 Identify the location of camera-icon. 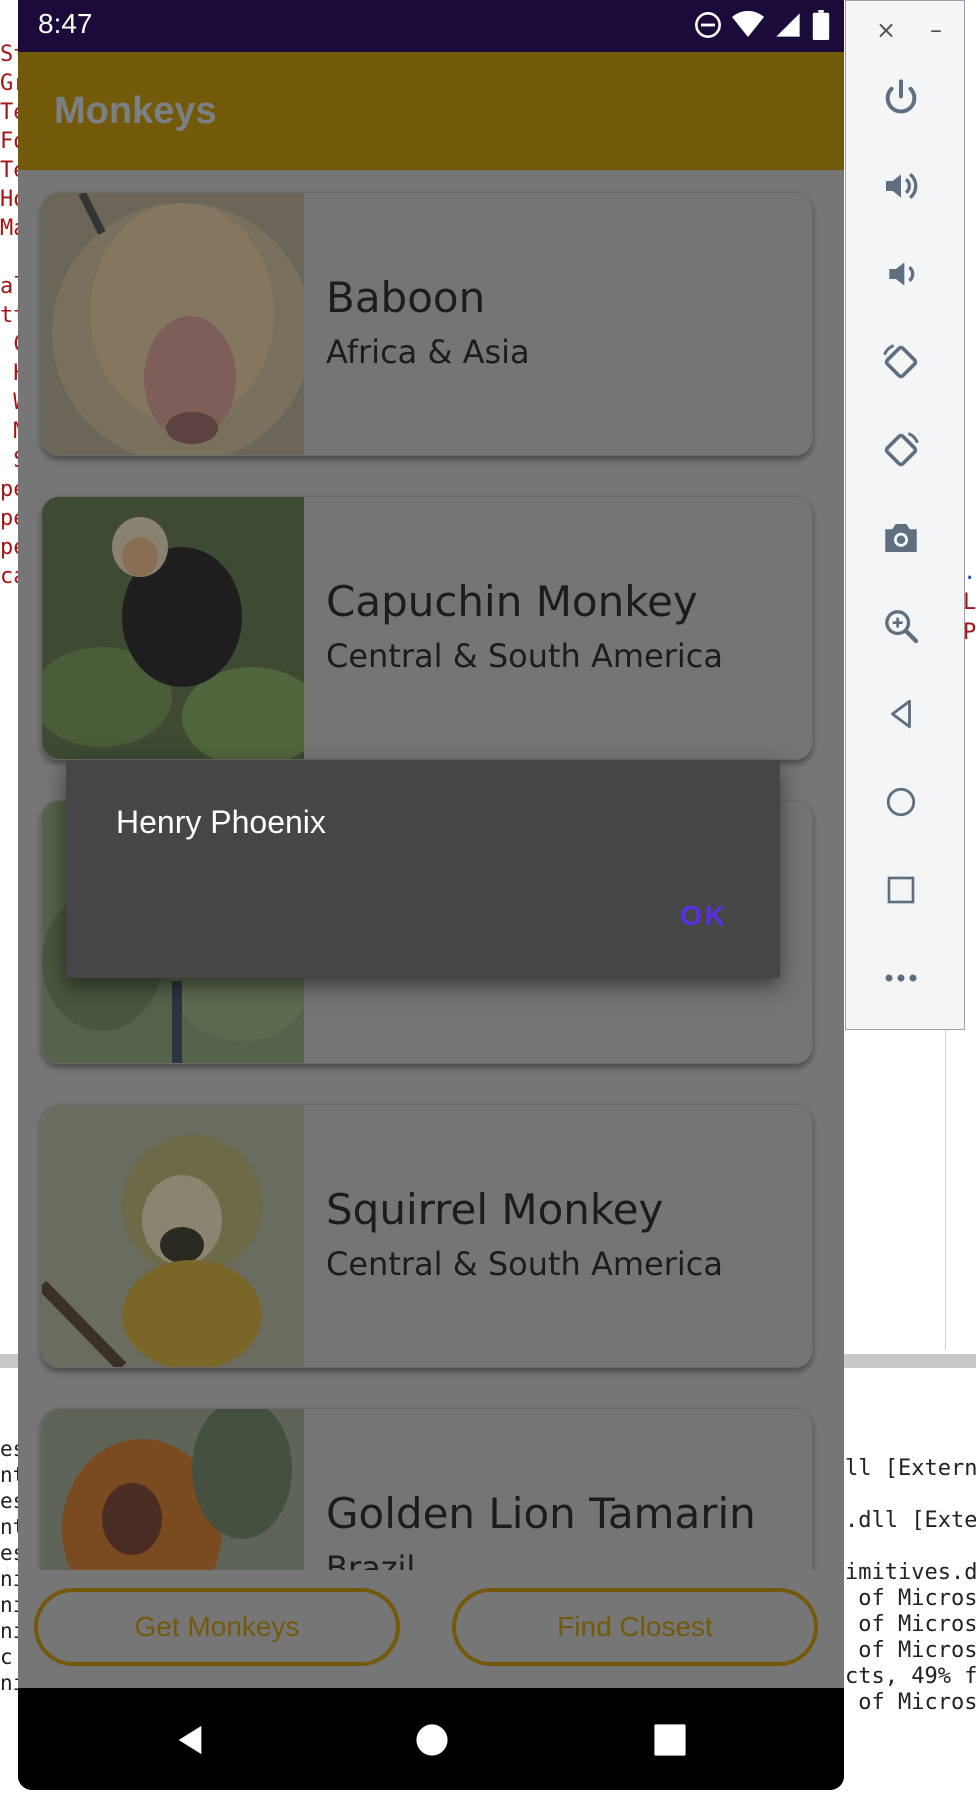
(901, 538).